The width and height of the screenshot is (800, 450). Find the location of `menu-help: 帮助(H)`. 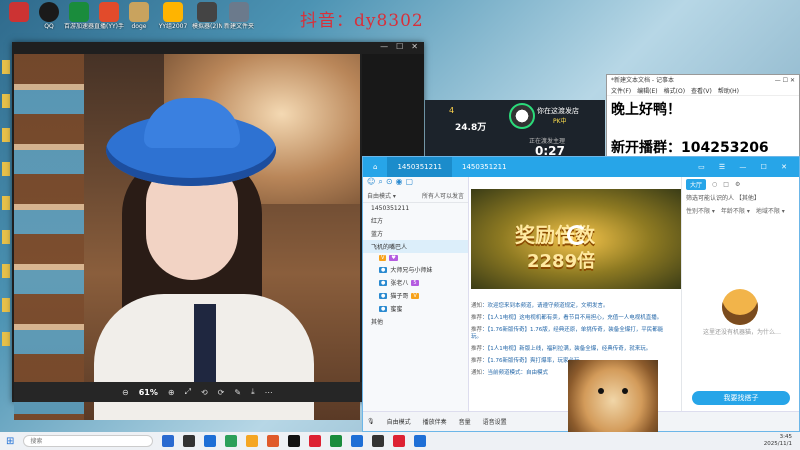

menu-help: 帮助(H) is located at coordinates (728, 90).